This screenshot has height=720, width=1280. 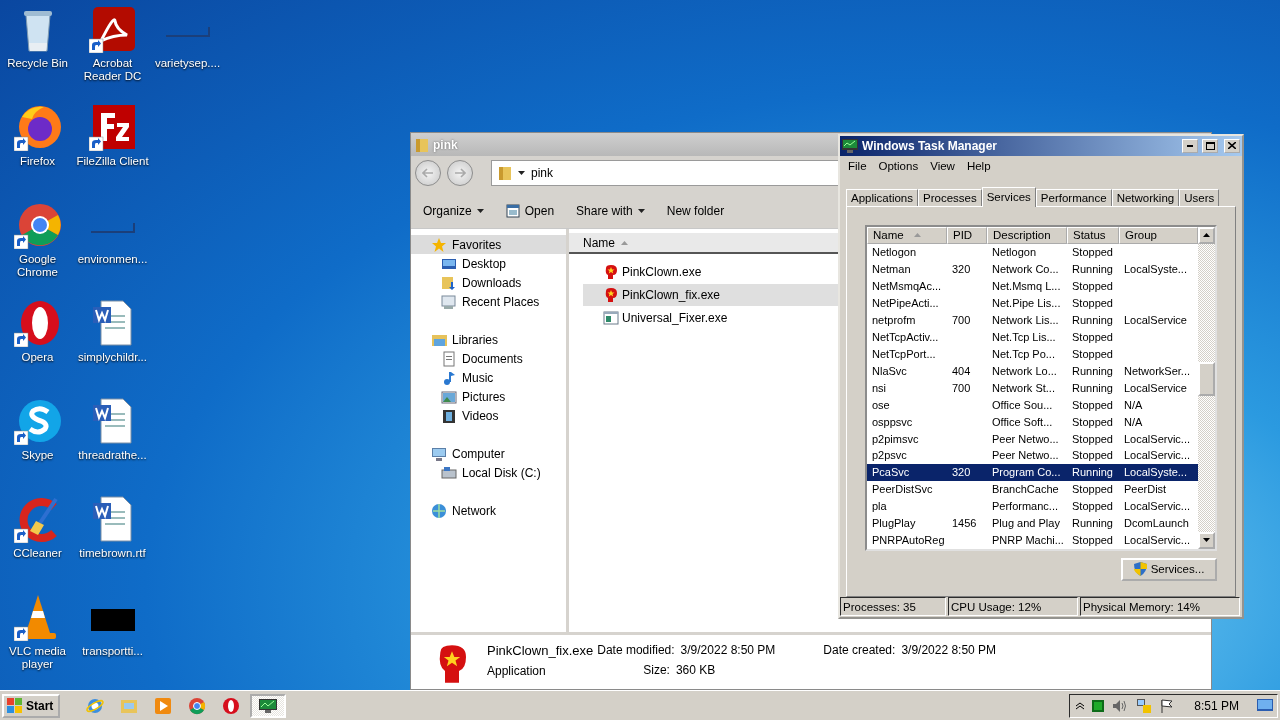 What do you see at coordinates (891, 269) in the screenshot?
I see `table-cell-text: Netman` at bounding box center [891, 269].